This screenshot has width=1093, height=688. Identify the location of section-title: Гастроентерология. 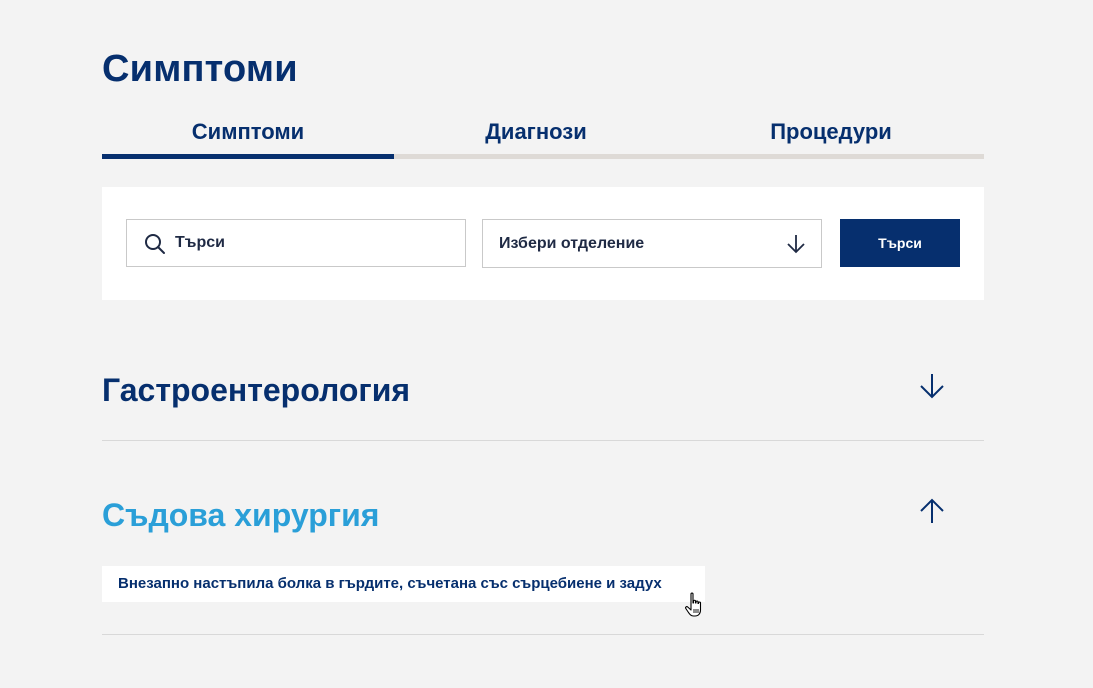
(256, 390).